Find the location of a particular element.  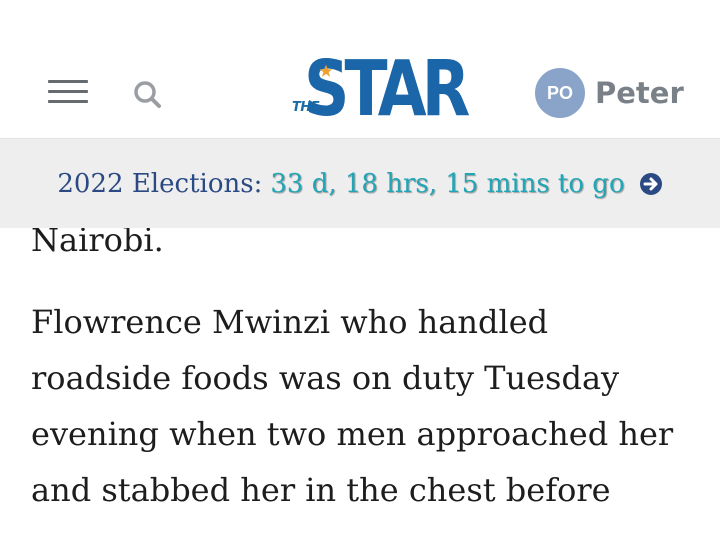

user-name: Peter is located at coordinates (639, 93).